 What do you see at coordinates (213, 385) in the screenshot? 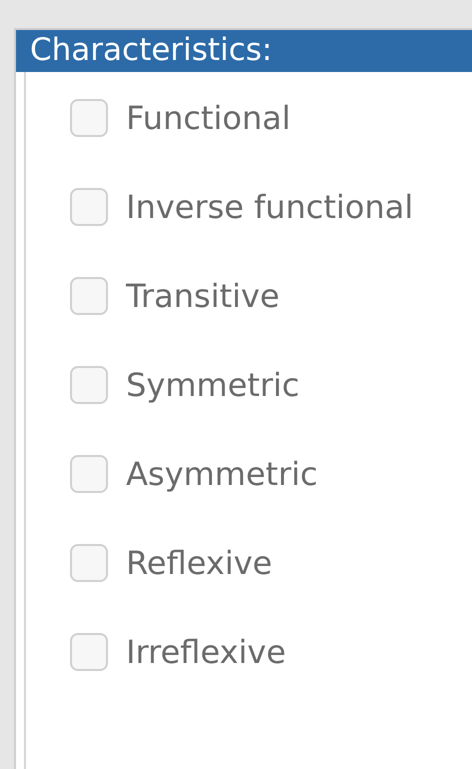
I see `checkbox-label: Symmetric` at bounding box center [213, 385].